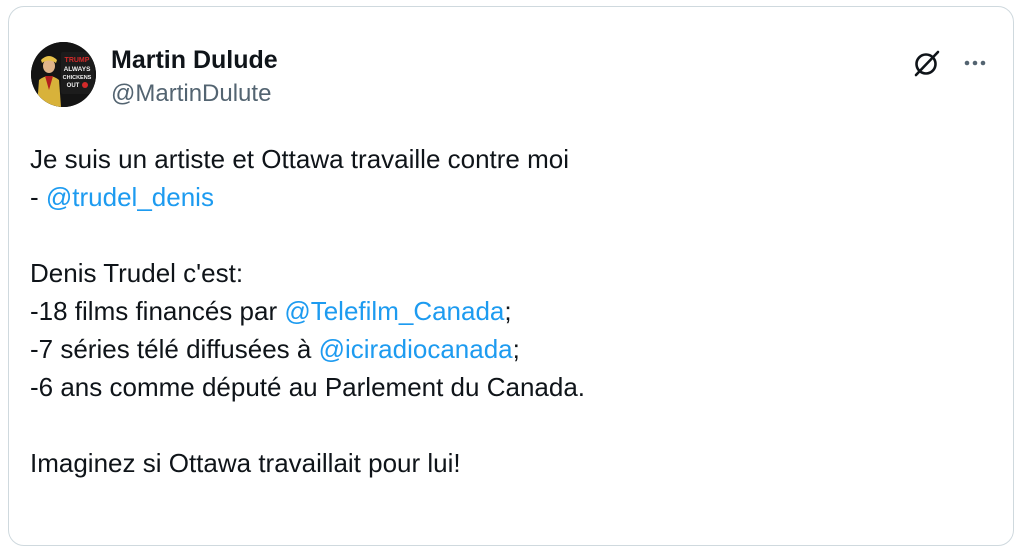 This screenshot has height=546, width=1024. I want to click on grok-icon, so click(927, 63).